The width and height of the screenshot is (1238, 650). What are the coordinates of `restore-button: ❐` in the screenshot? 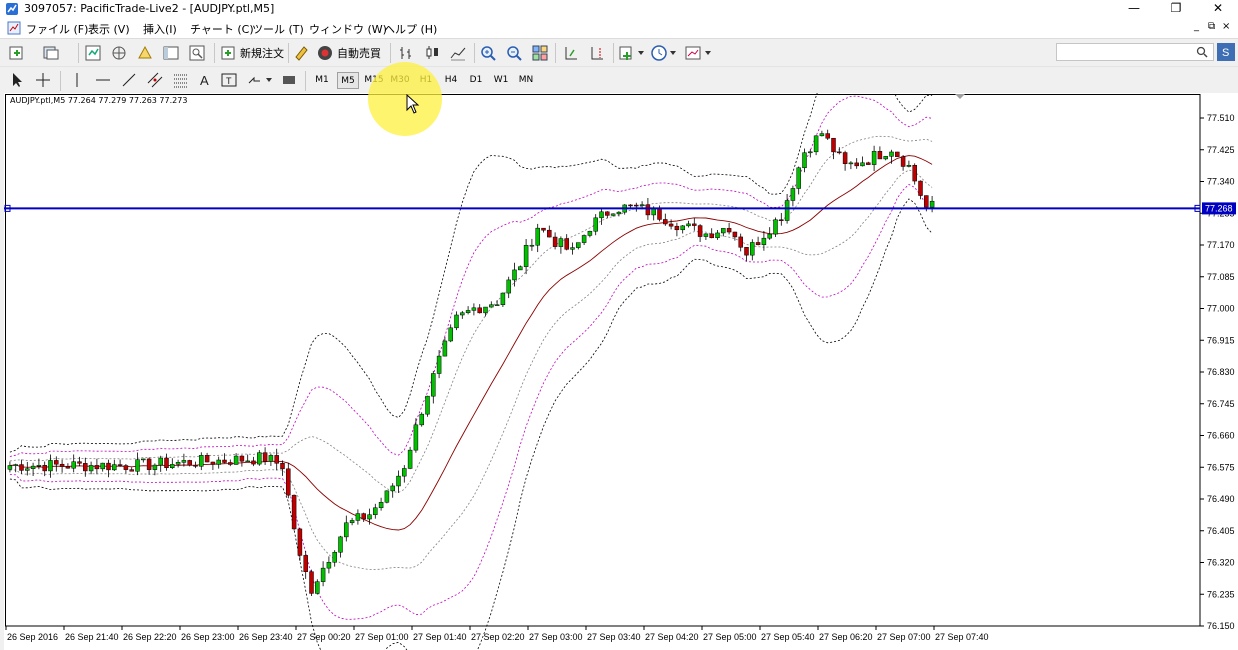 It's located at (1176, 9).